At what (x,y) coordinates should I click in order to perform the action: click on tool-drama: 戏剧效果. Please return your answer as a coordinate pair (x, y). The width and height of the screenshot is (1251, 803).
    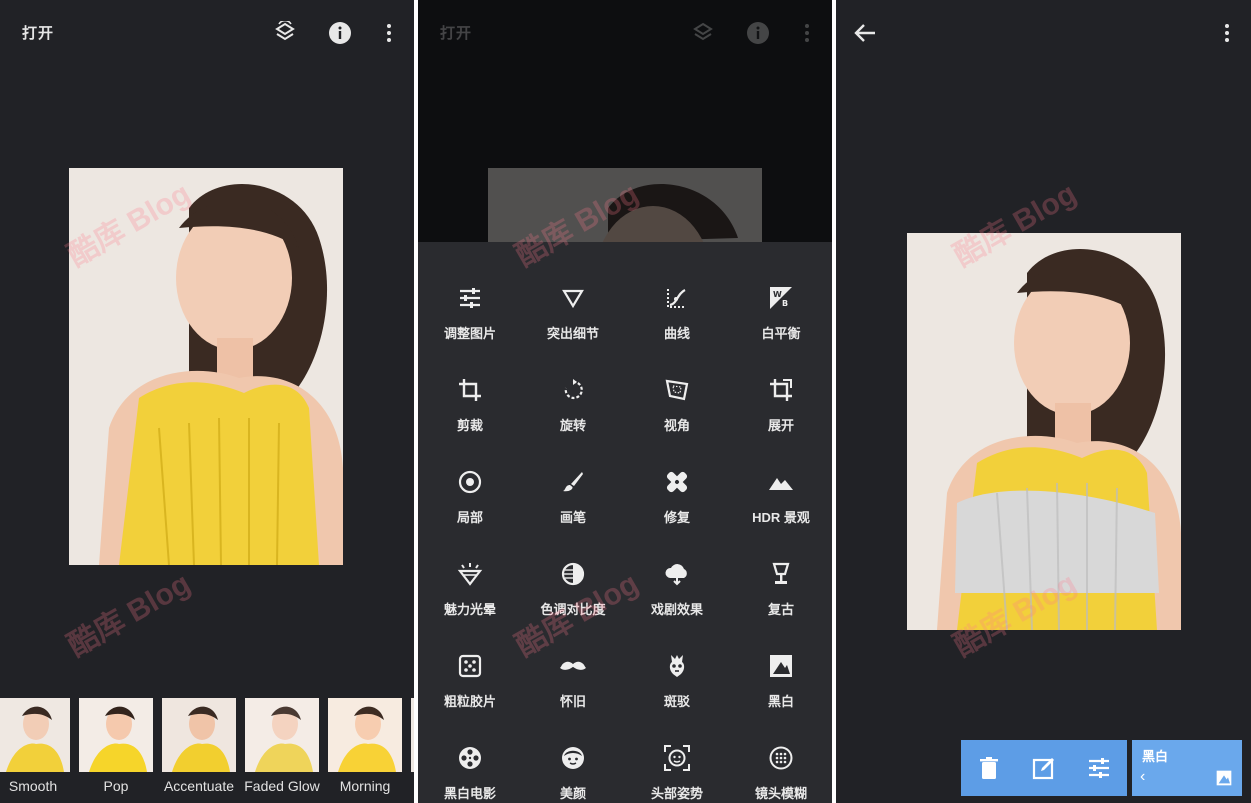
    Looking at the image, I should click on (677, 607).